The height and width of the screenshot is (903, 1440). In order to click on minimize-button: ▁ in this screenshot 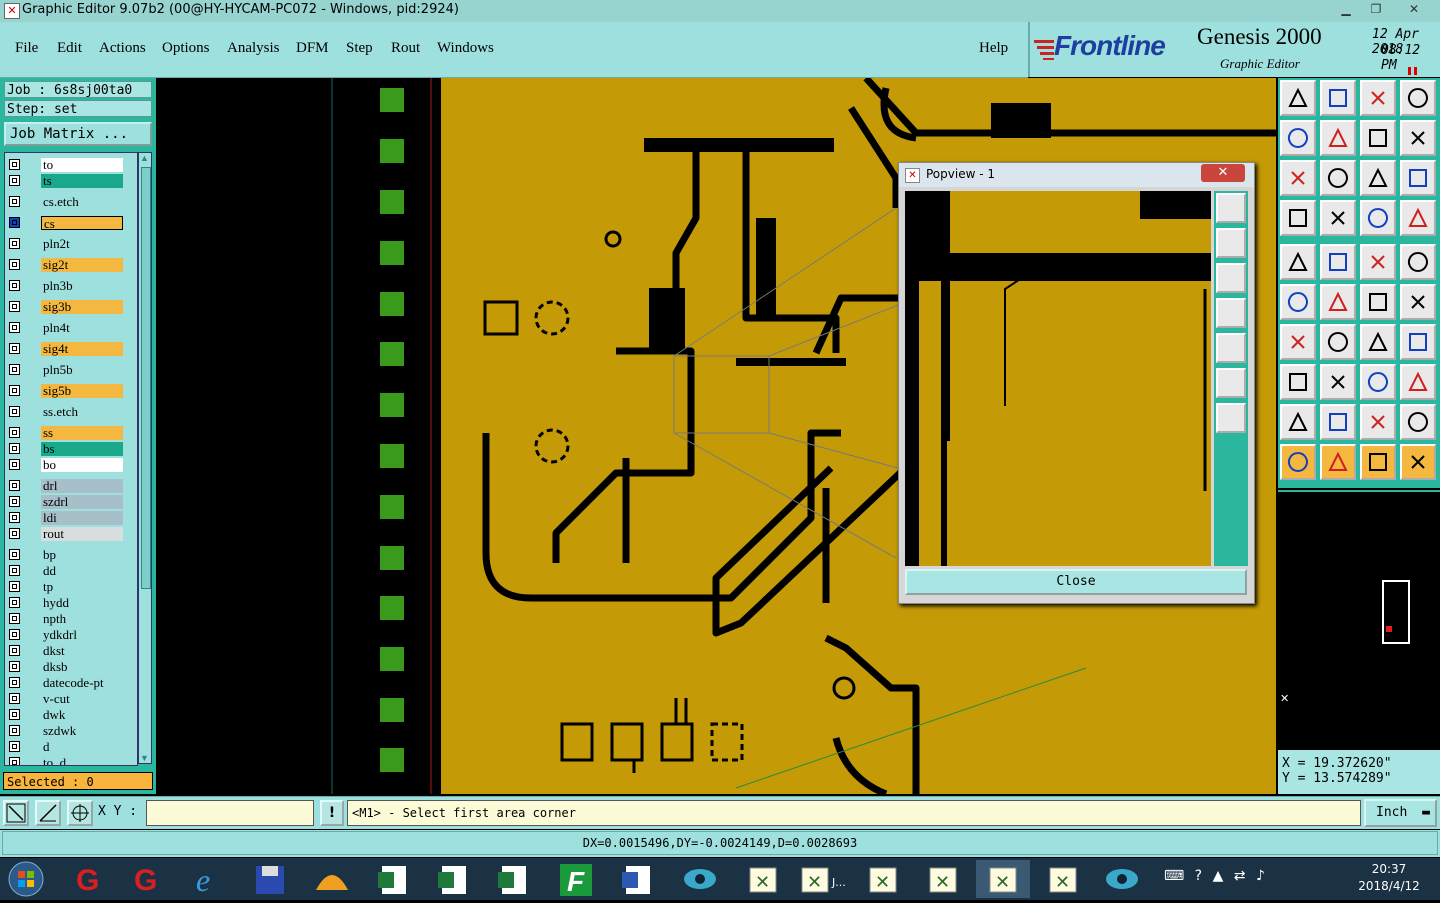, I will do `click(1346, 9)`.